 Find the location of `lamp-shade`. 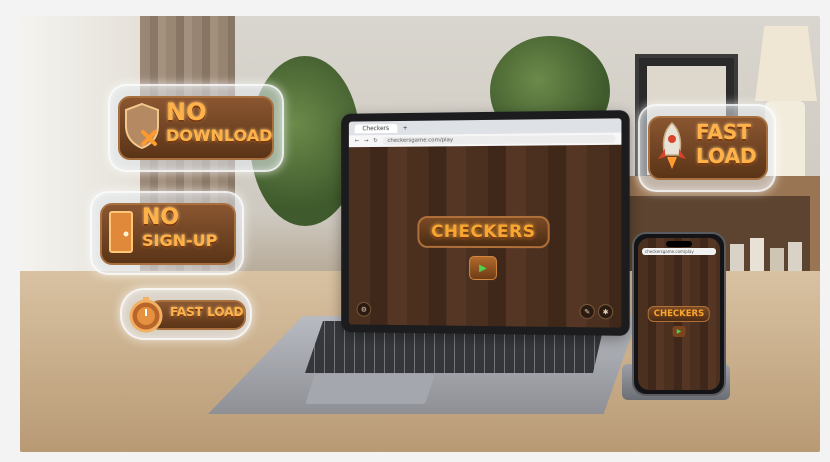

lamp-shade is located at coordinates (786, 63).